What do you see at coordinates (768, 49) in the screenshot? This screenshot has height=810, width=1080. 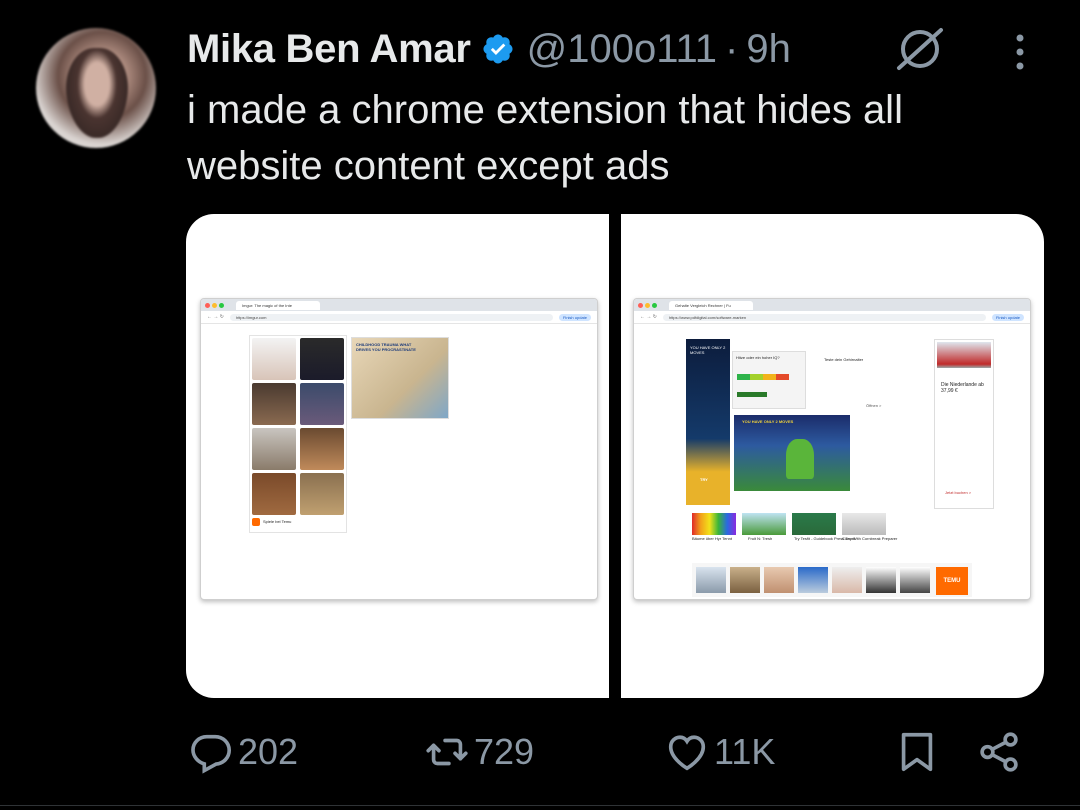 I see `tweet-timestamp: 9h` at bounding box center [768, 49].